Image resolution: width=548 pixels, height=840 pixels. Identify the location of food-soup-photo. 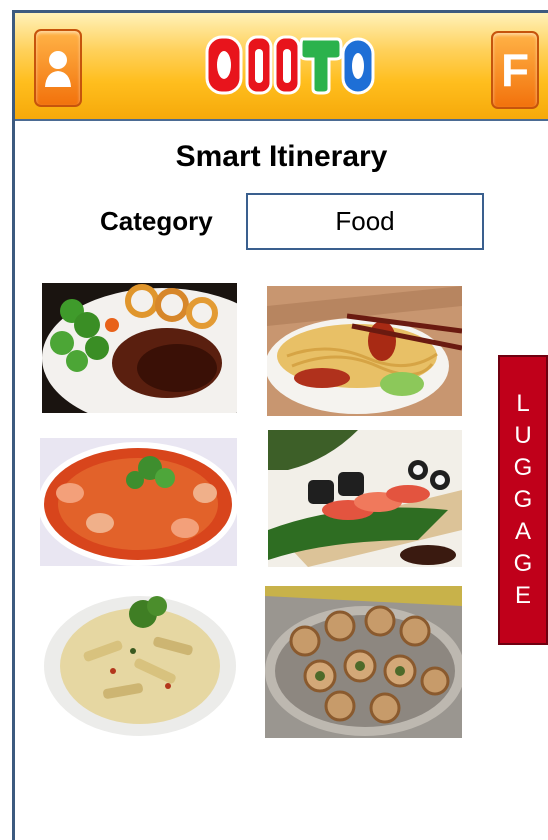
(138, 502).